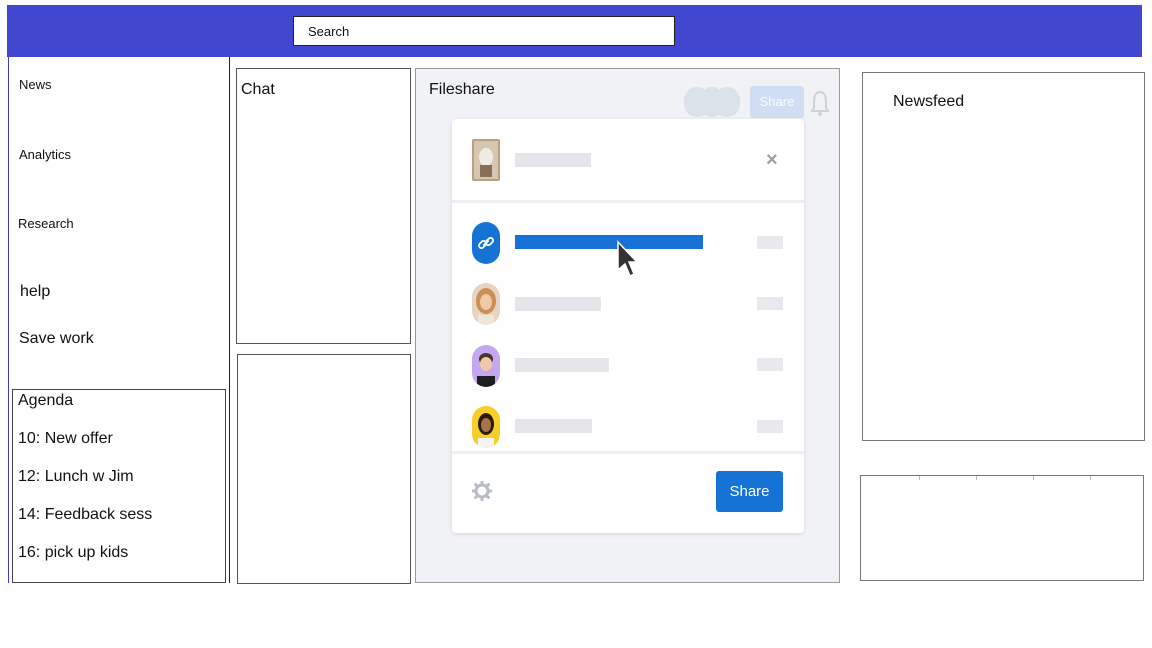 The width and height of the screenshot is (1152, 648). What do you see at coordinates (73, 552) in the screenshot?
I see `agenda-item: 16: pick up kids` at bounding box center [73, 552].